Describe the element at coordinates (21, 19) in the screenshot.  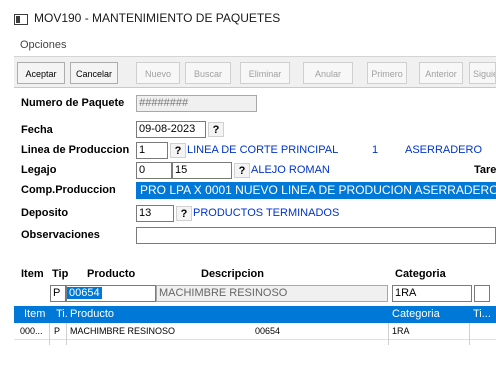
I see `window-icon` at that location.